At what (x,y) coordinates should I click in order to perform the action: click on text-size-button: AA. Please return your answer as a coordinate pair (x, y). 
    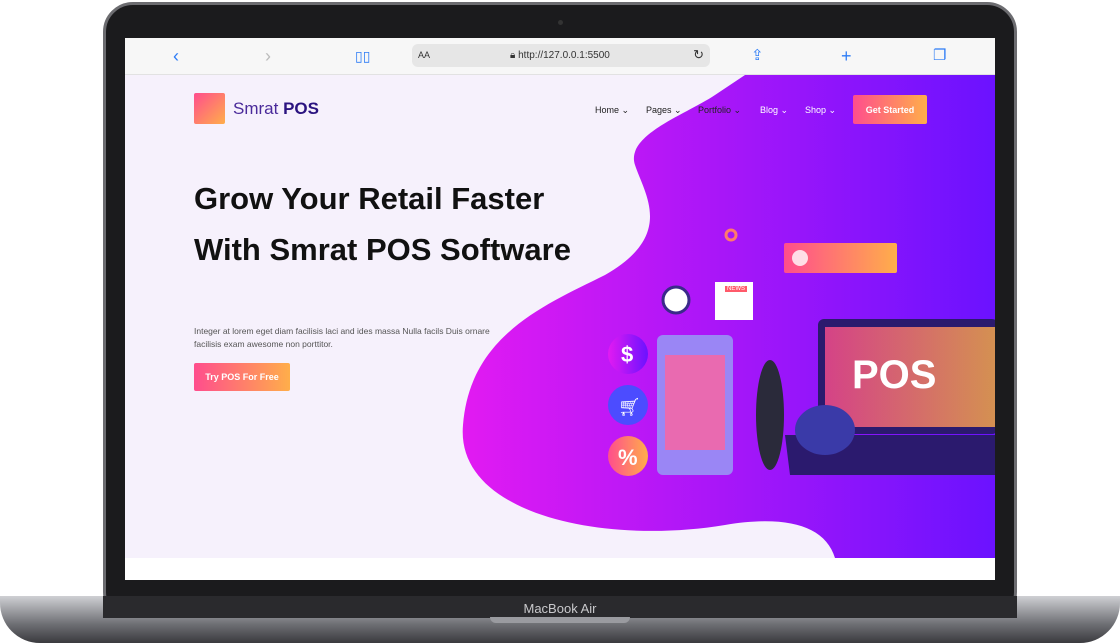
    Looking at the image, I should click on (424, 55).